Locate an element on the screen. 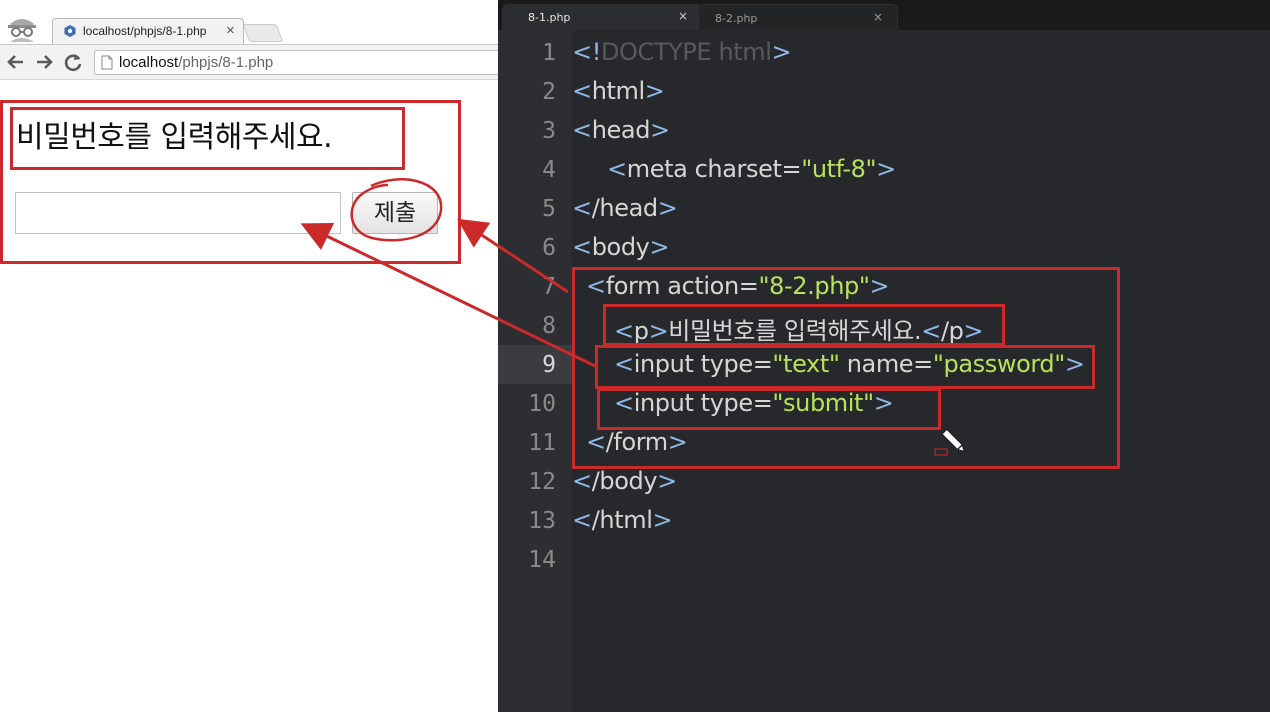  tab-close-icon: × is located at coordinates (230, 30).